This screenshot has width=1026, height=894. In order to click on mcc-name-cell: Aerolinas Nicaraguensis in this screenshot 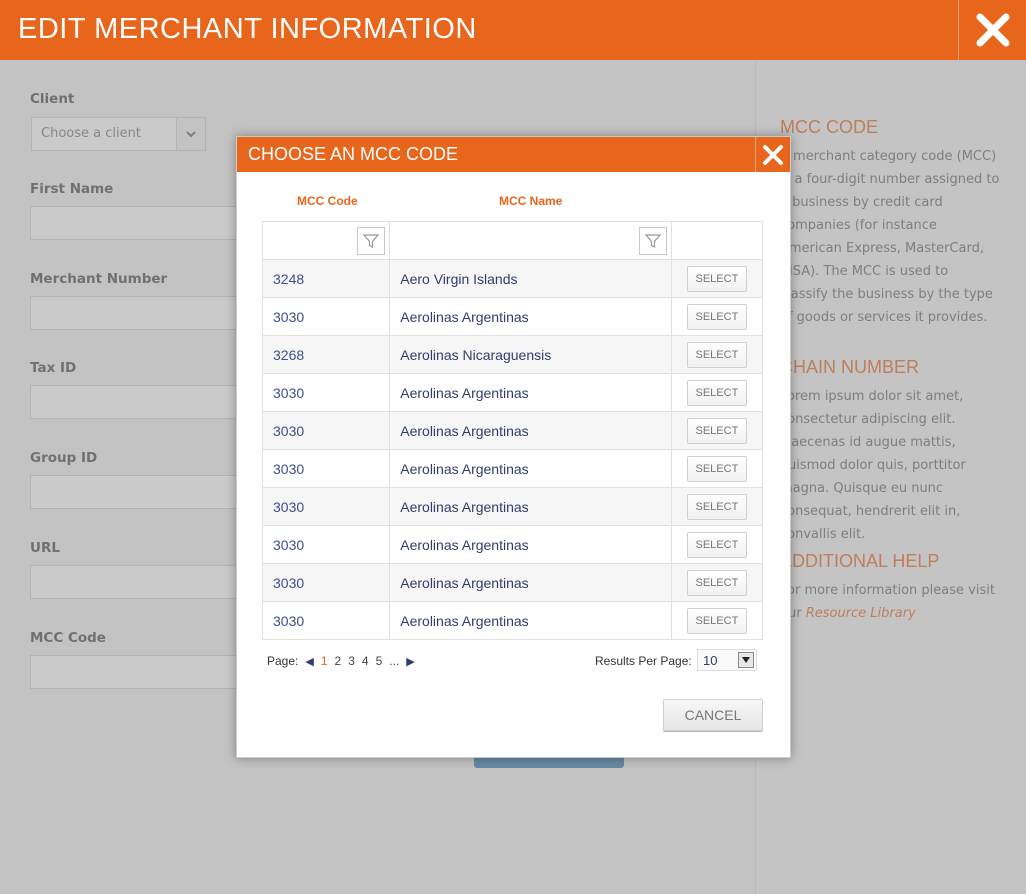, I will do `click(530, 354)`.